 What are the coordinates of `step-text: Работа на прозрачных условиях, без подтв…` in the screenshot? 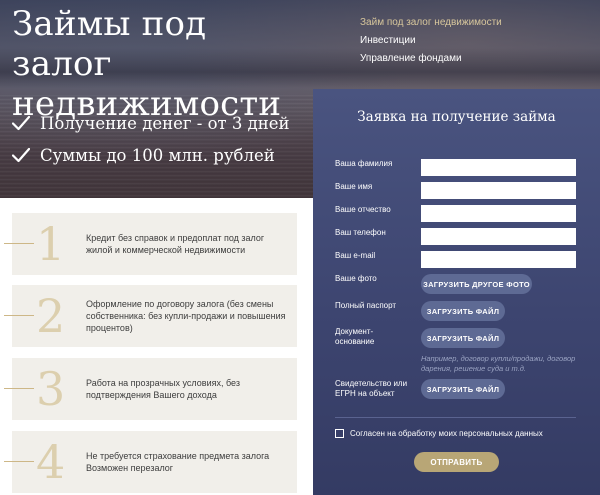 It's located at (163, 389).